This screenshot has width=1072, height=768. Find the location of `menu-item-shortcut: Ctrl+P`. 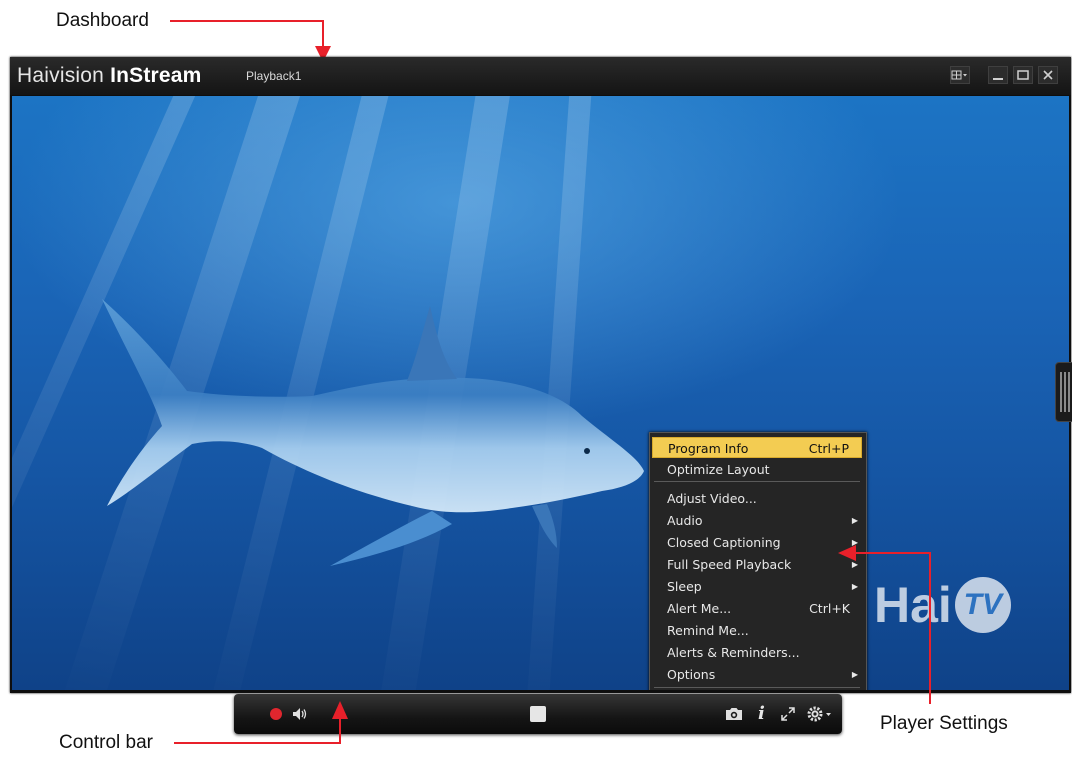

menu-item-shortcut: Ctrl+P is located at coordinates (828, 448).